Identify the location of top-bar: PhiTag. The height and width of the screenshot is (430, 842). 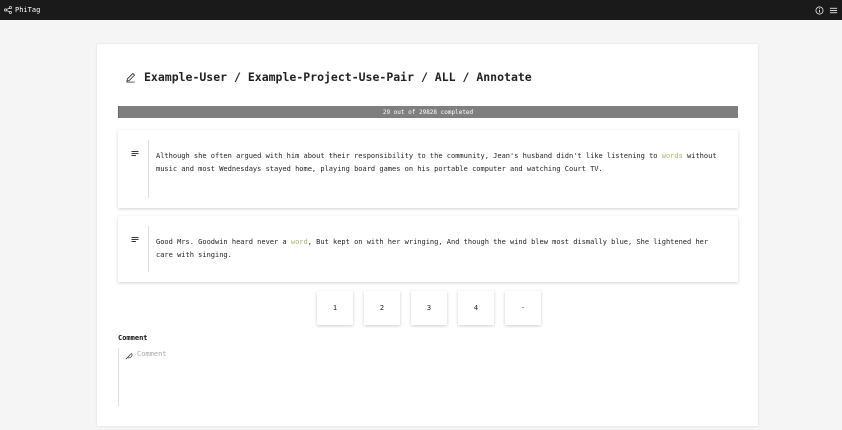
(421, 10).